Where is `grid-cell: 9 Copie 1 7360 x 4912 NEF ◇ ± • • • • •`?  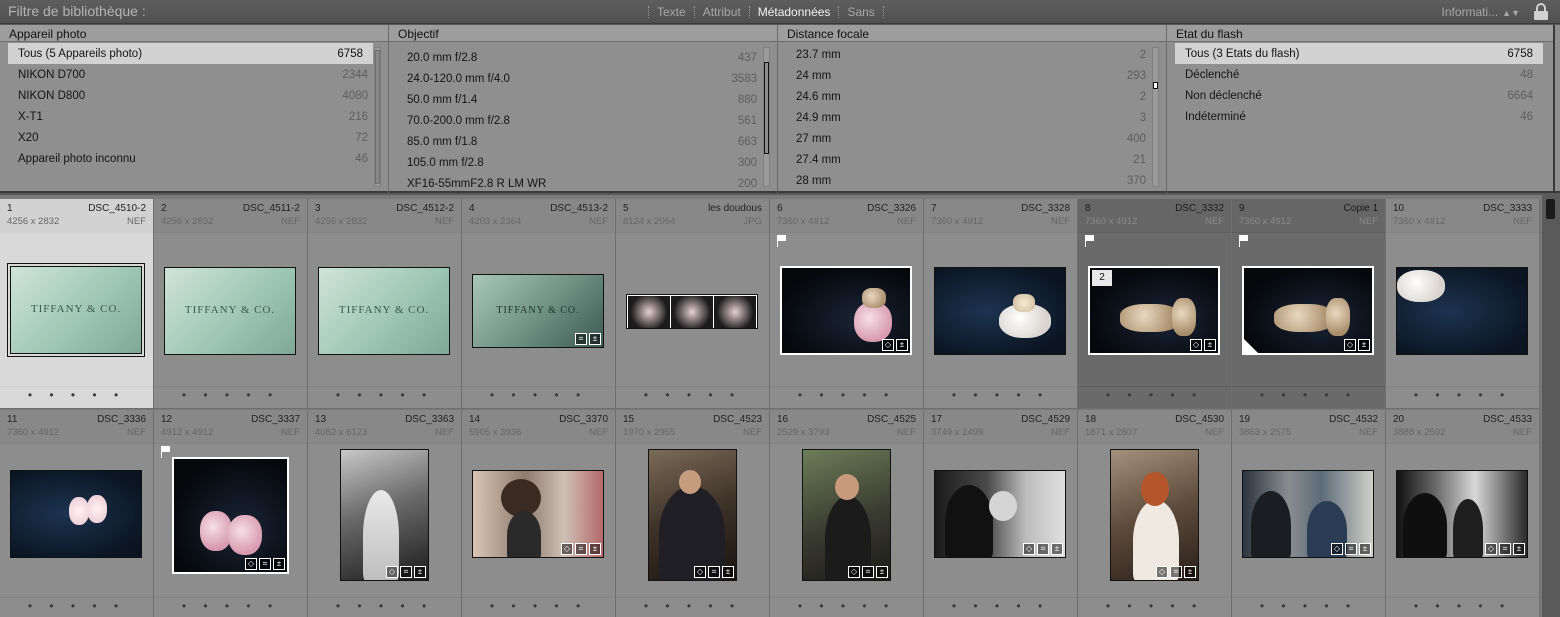 grid-cell: 9 Copie 1 7360 x 4912 NEF ◇ ± • • • • • is located at coordinates (1309, 304).